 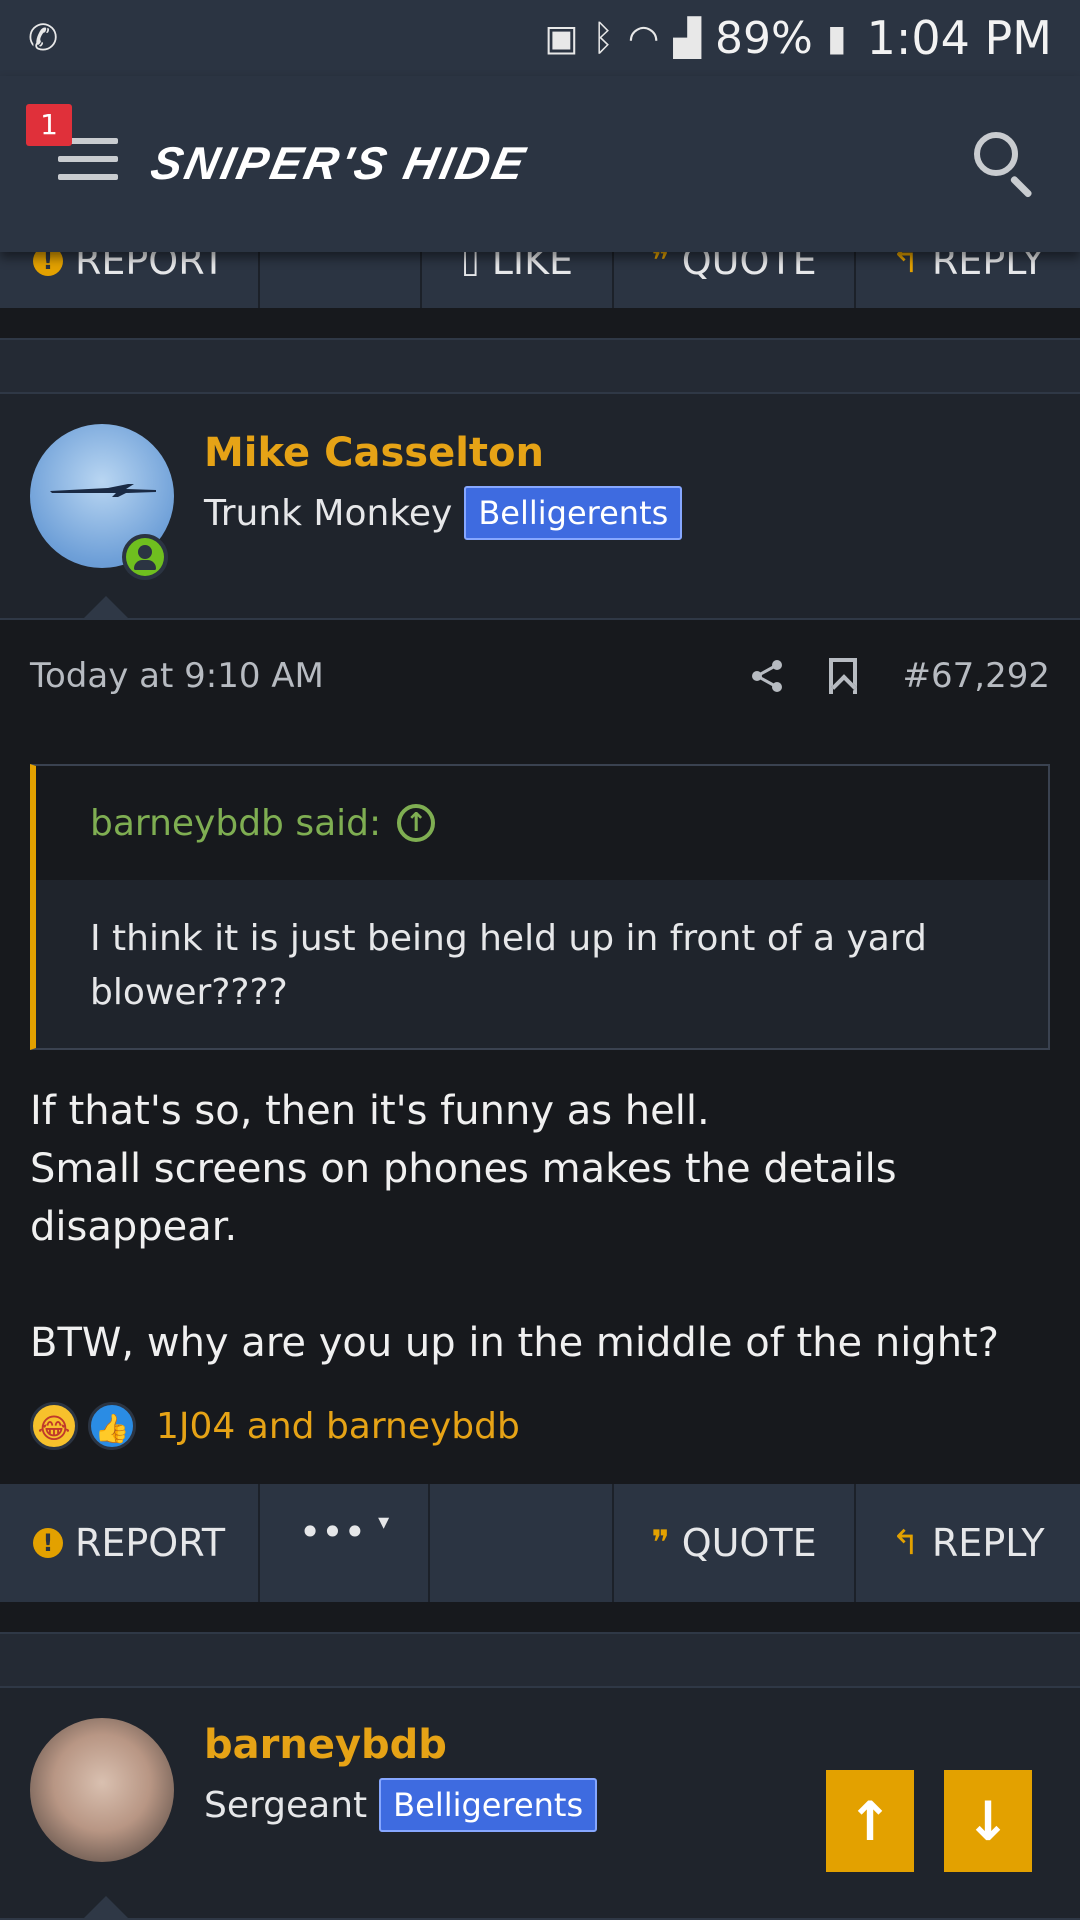 What do you see at coordinates (988, 1543) in the screenshot?
I see `reply-label: REPLY` at bounding box center [988, 1543].